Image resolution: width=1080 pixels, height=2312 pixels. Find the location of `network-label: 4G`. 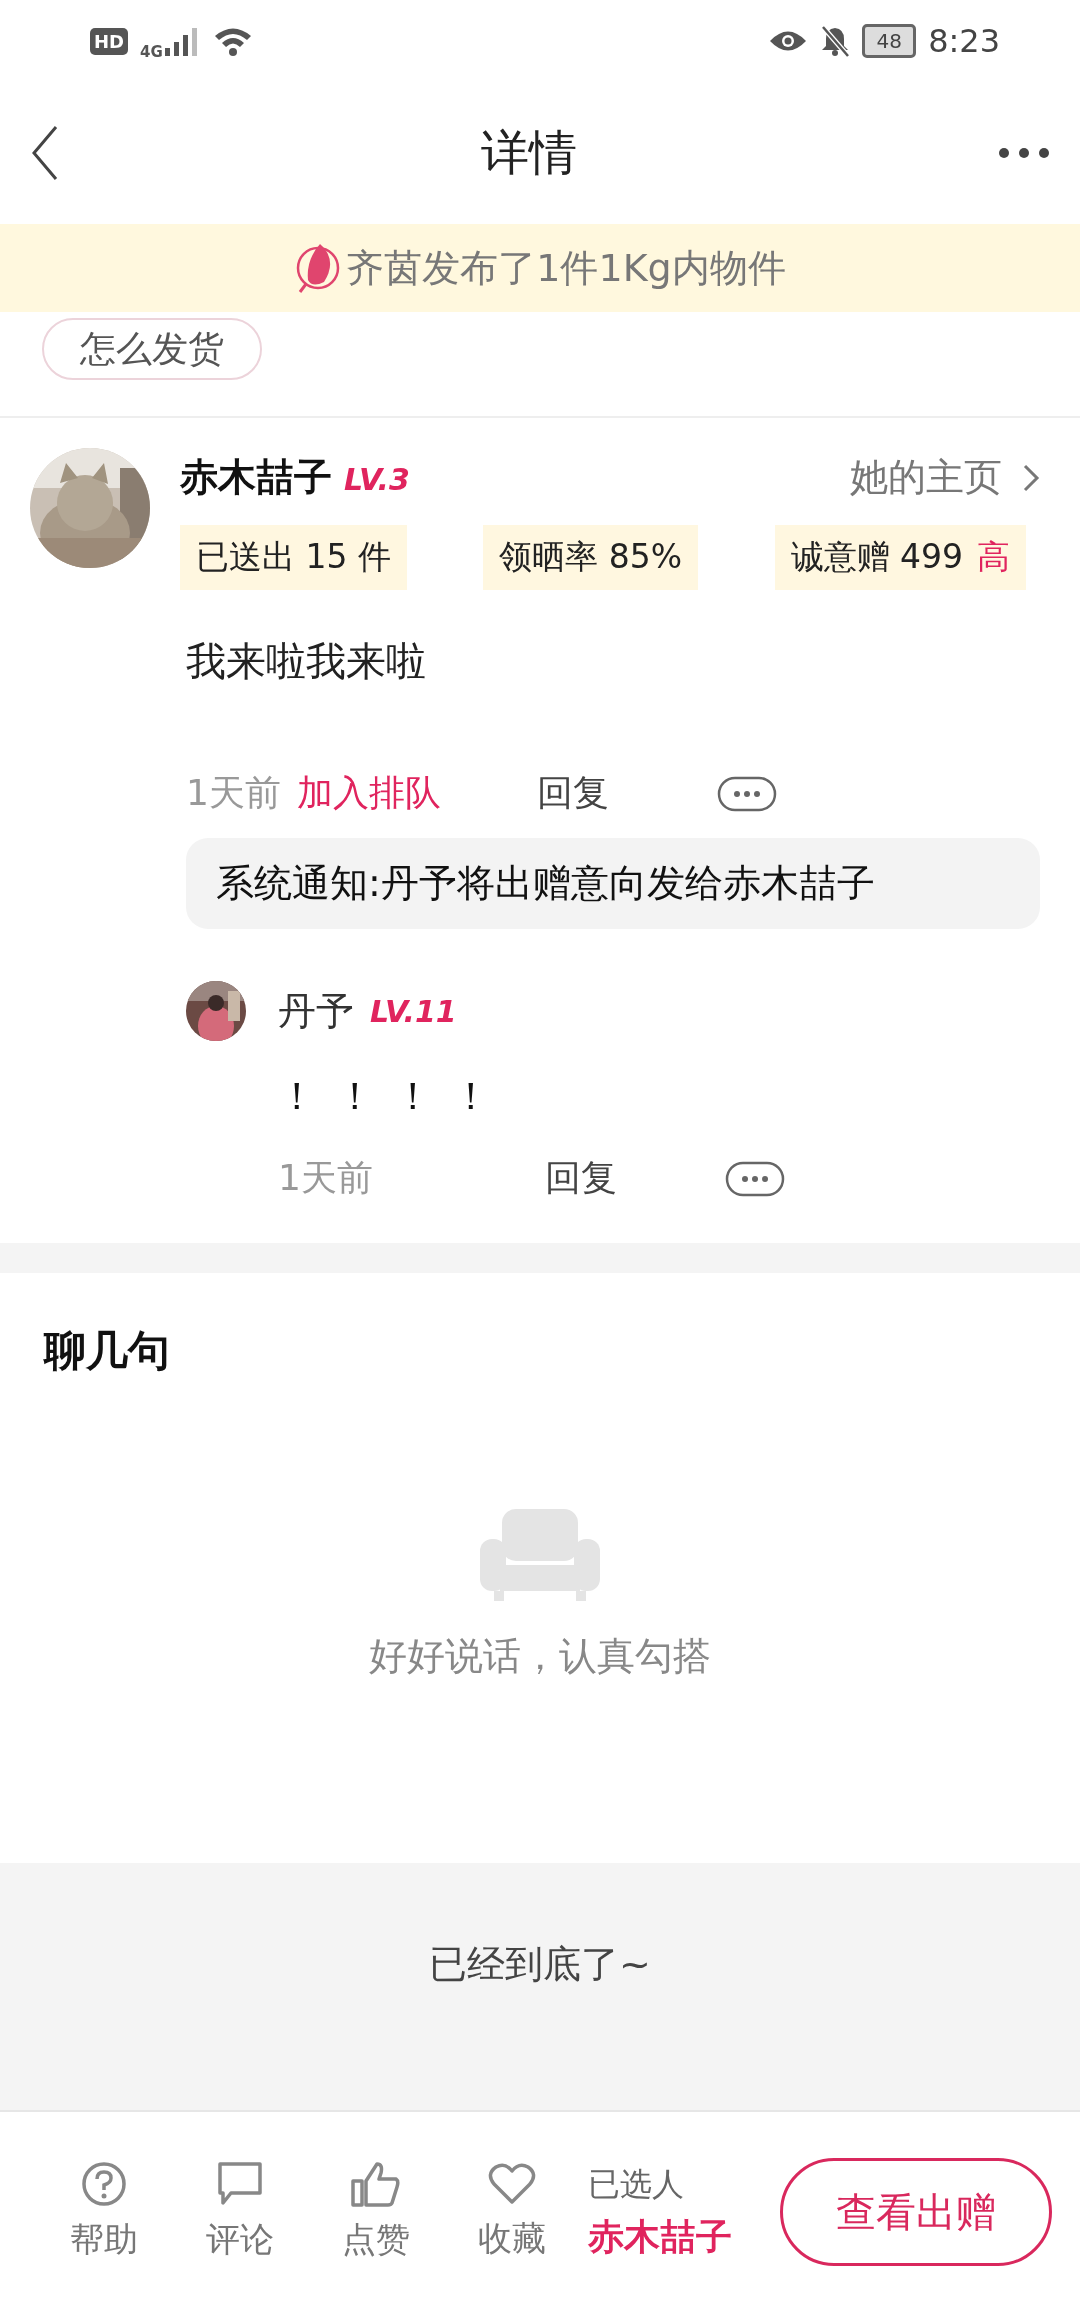

network-label: 4G is located at coordinates (151, 52).